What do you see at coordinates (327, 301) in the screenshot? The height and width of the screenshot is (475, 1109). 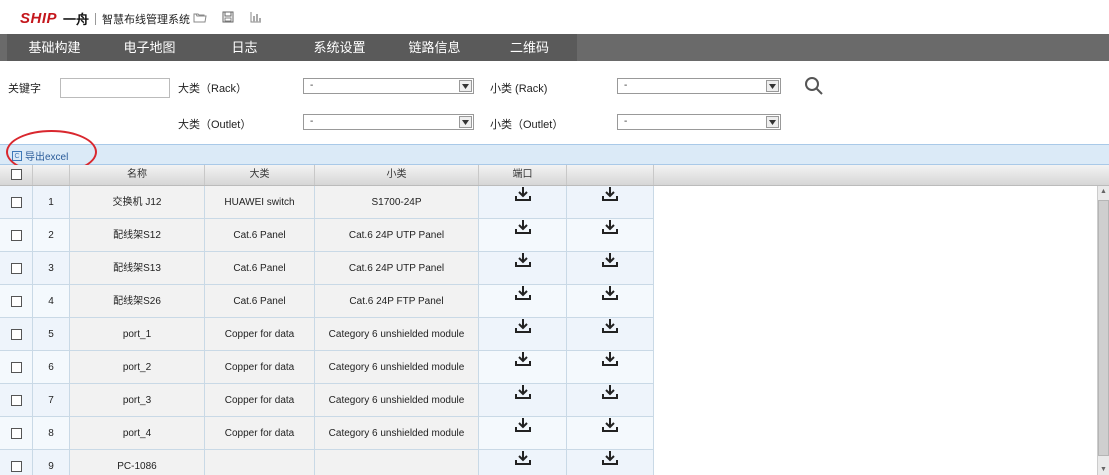 I see `table-row: 4 配线架S26 Cat.6 Panel Cat.6 24P FTP Panel` at bounding box center [327, 301].